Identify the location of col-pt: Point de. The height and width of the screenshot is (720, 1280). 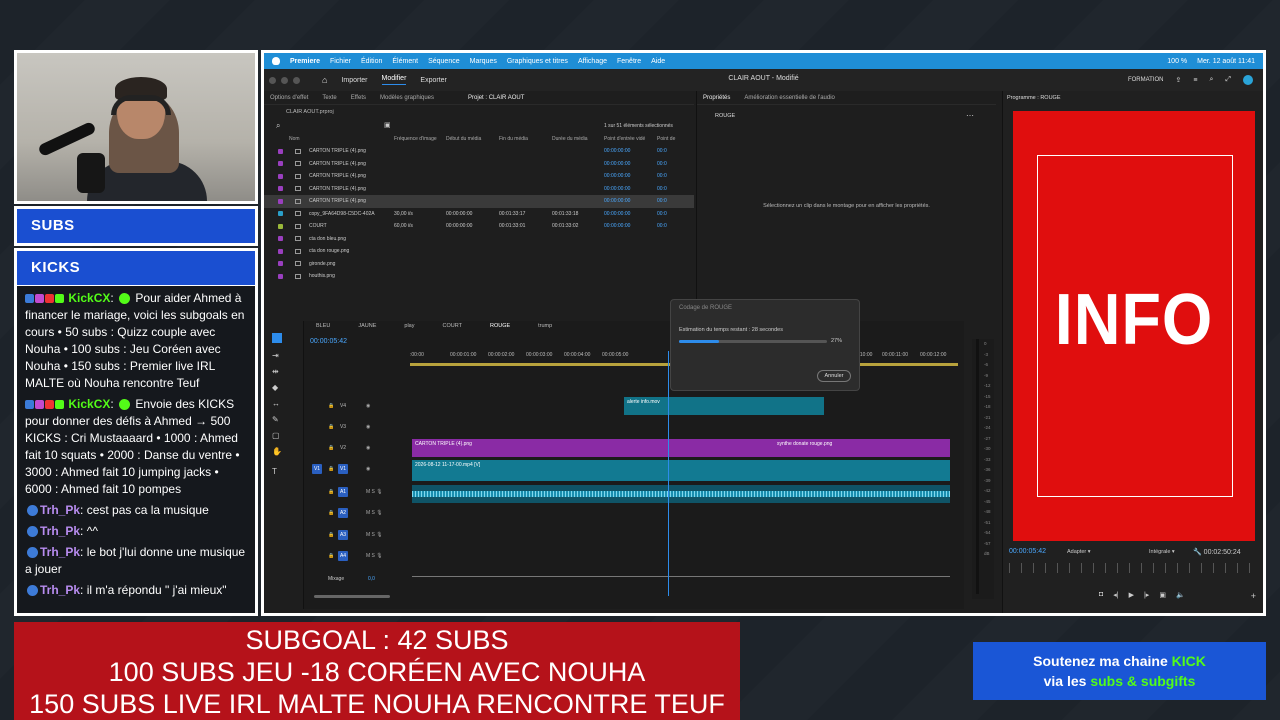
(666, 139).